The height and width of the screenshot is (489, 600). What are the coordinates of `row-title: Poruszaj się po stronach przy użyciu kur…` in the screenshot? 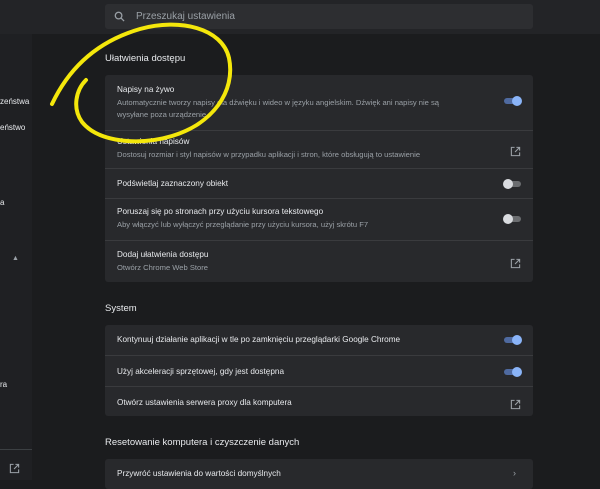 It's located at (220, 211).